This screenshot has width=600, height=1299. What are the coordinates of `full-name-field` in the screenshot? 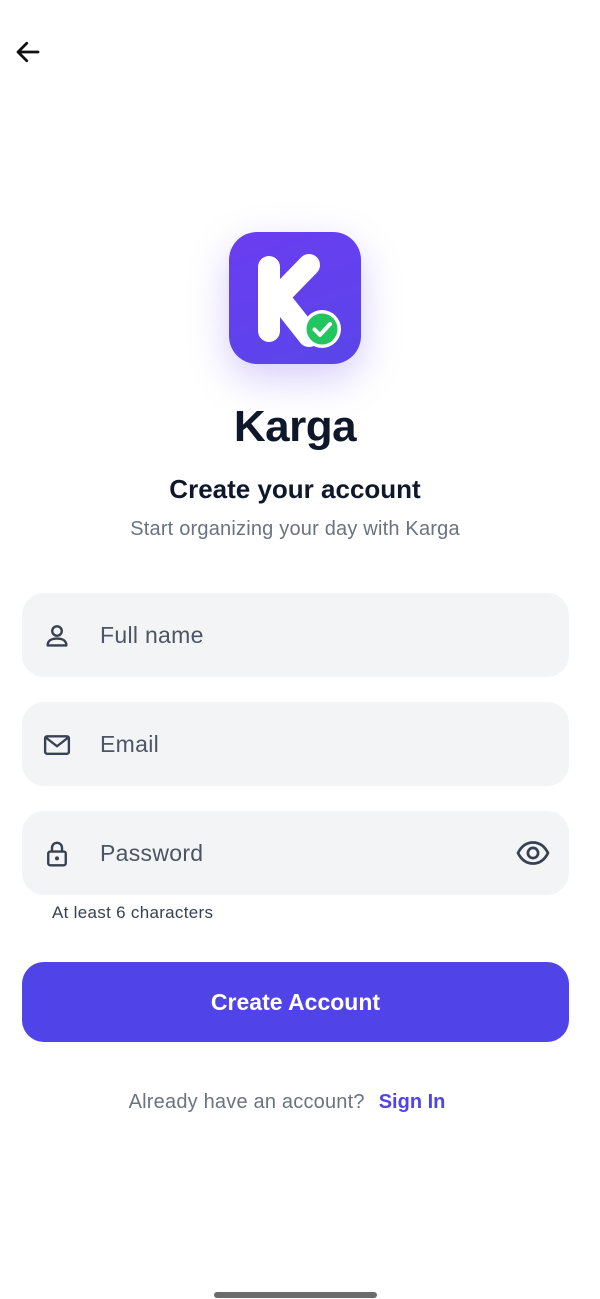 It's located at (295, 635).